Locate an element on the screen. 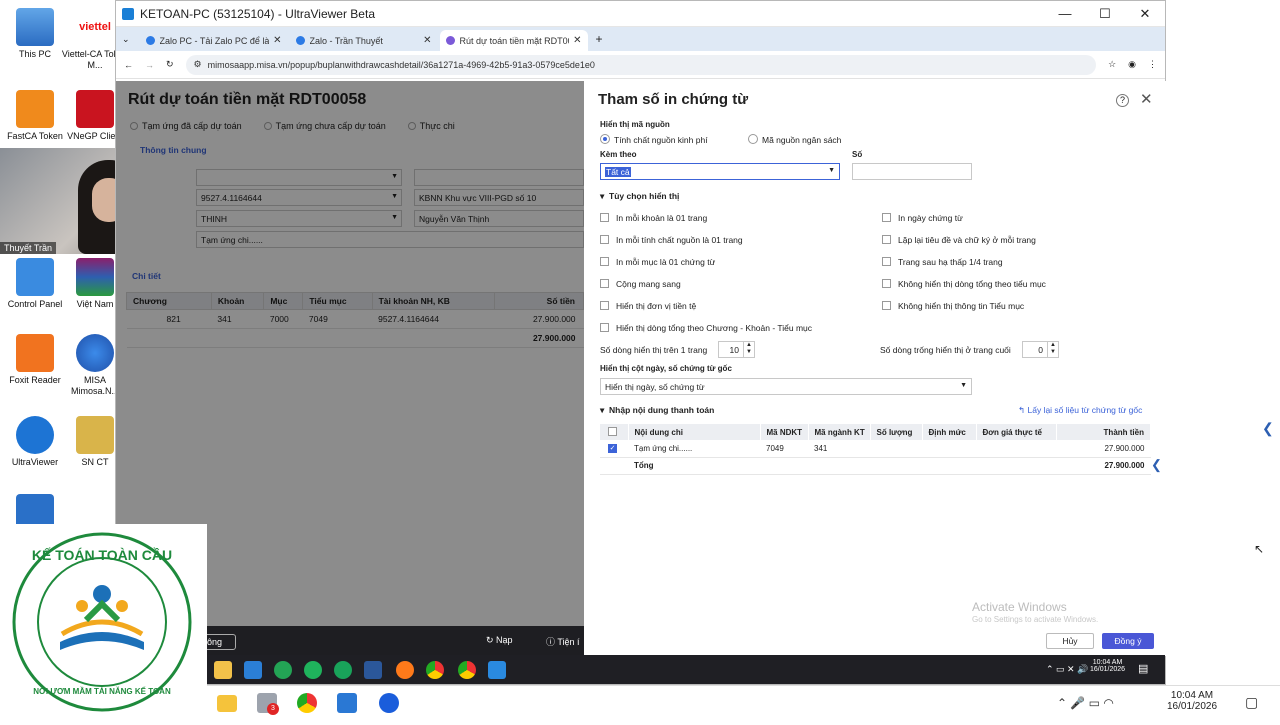 This screenshot has width=1280, height=725. mail-icon is located at coordinates (253, 670).